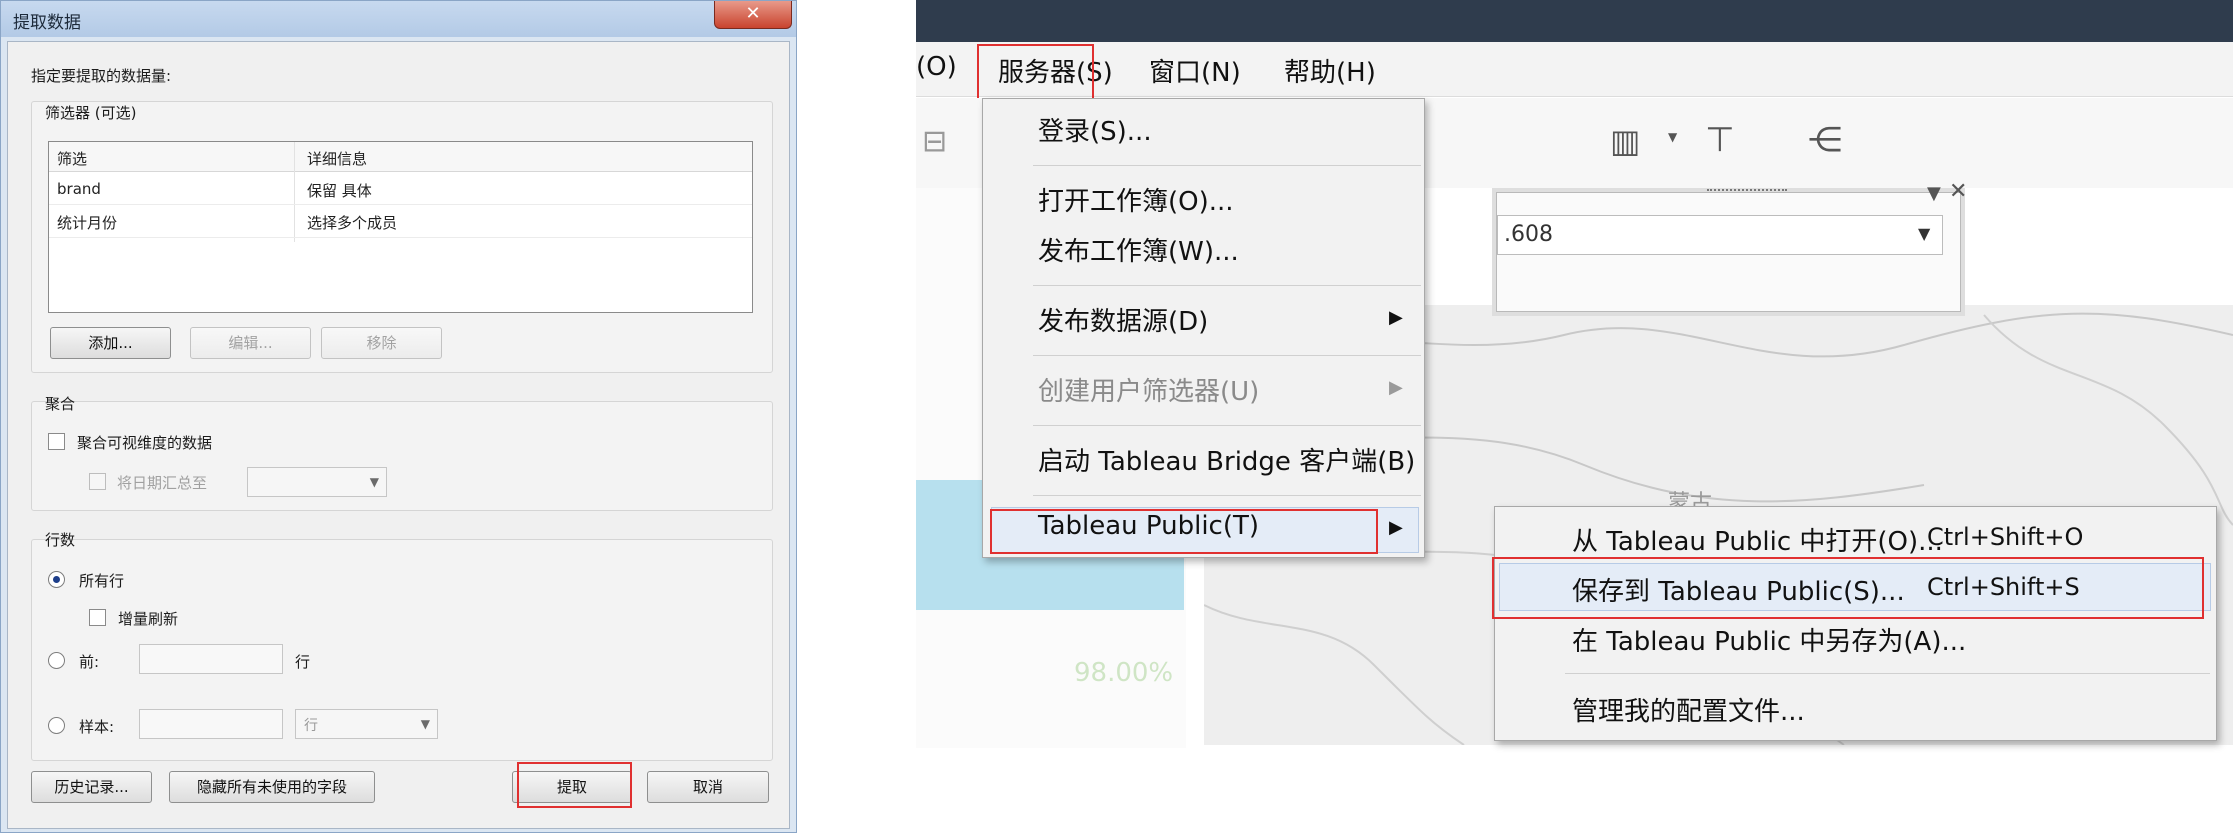  I want to click on all-rows-label: 所有行, so click(102, 581).